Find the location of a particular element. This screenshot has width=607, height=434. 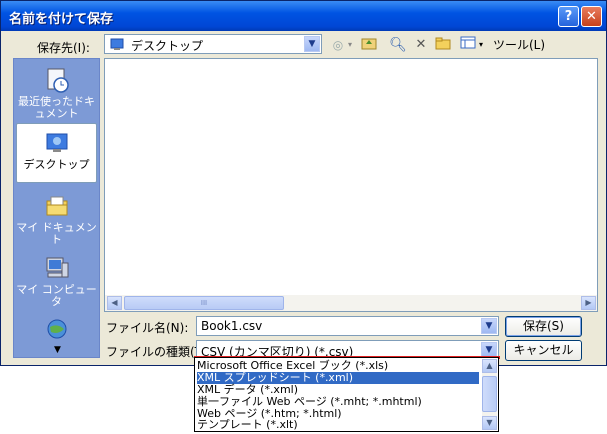

places-bar: 最近使ったドキュメント デスクトップ マイ ドキュメント マイ コンピュータ ▼ is located at coordinates (56, 208).